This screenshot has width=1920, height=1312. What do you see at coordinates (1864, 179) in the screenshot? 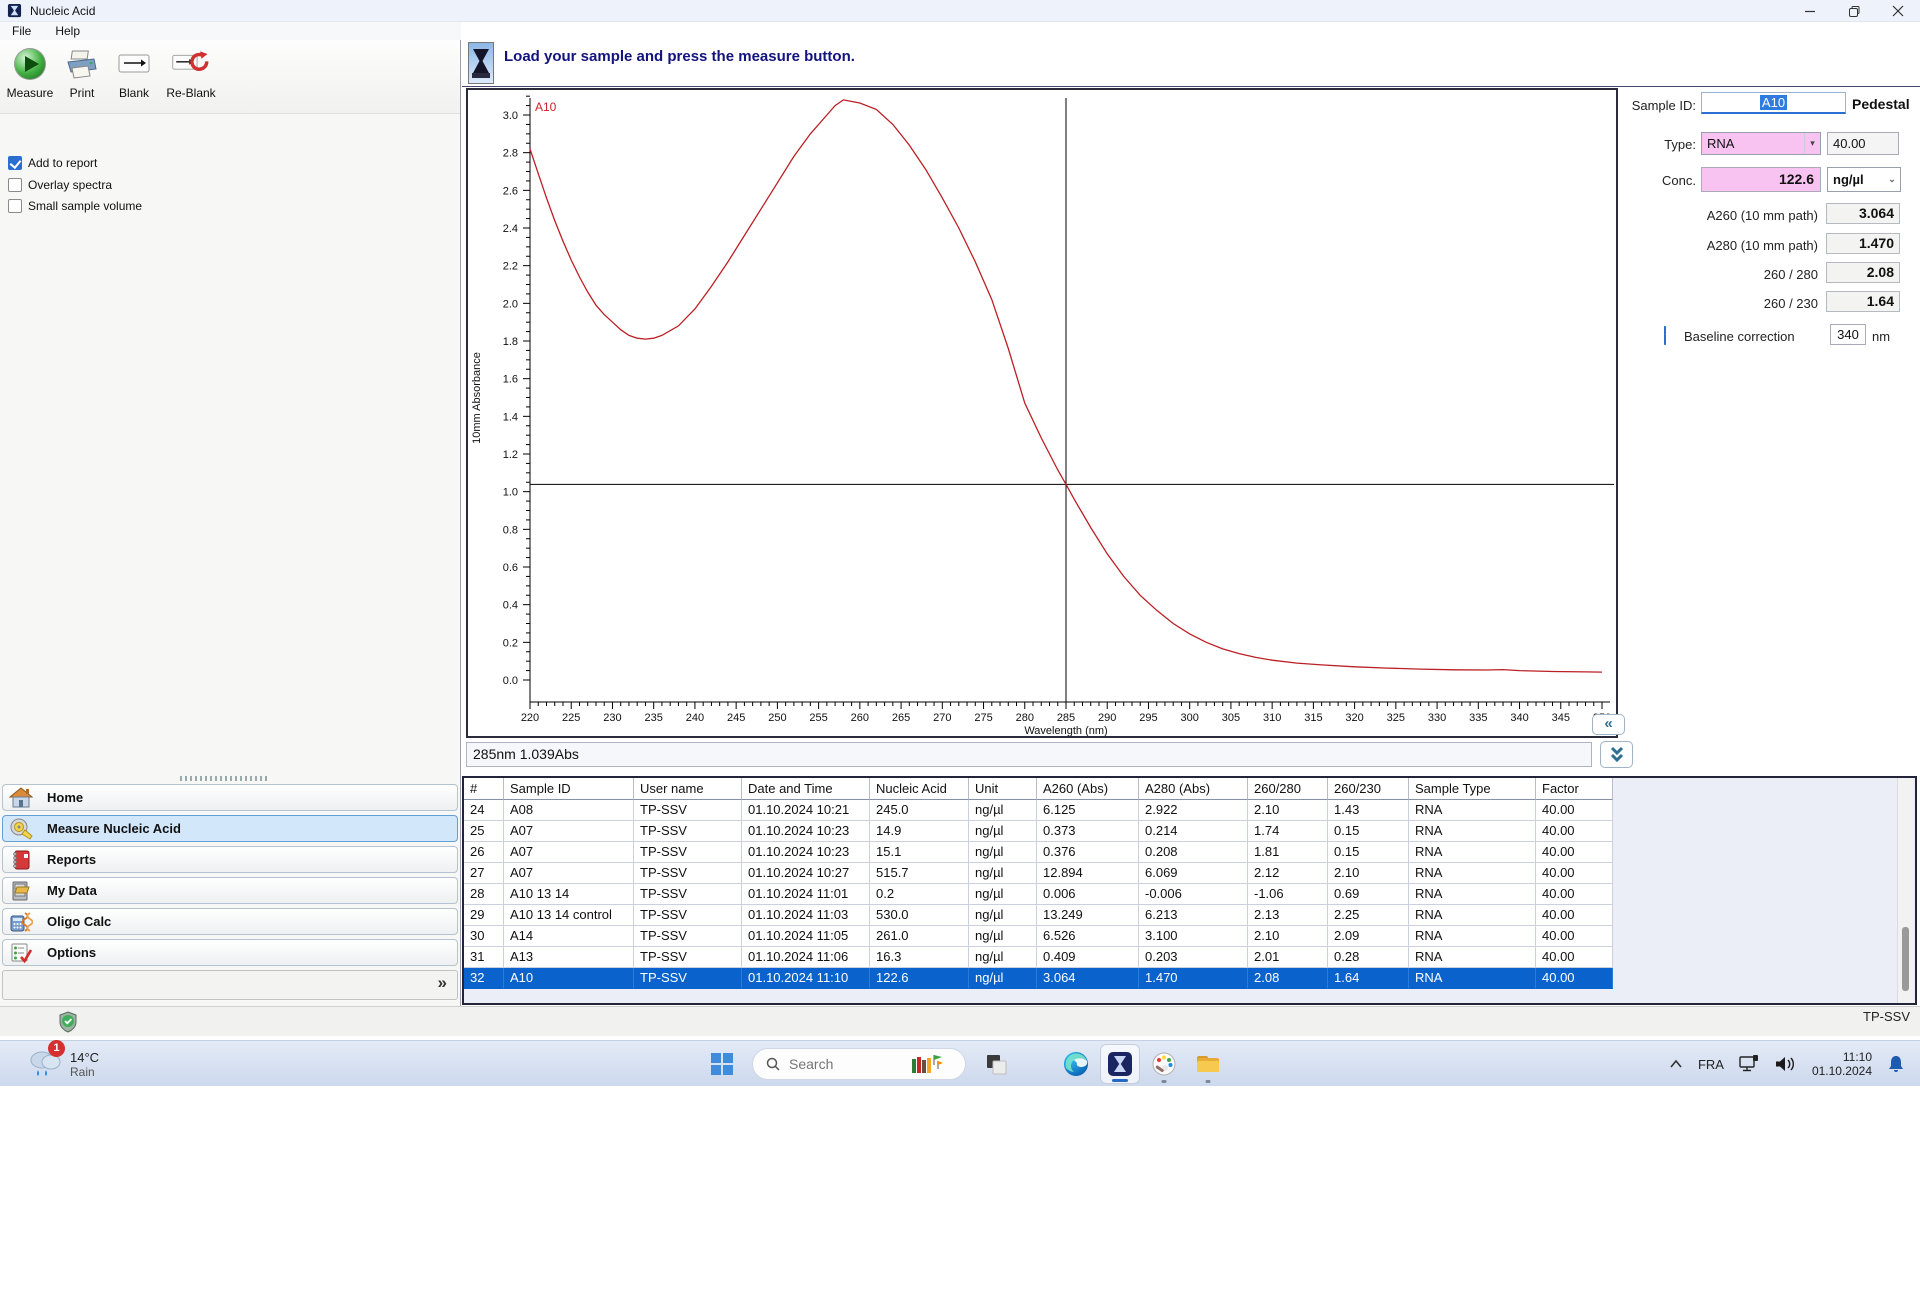
I see `conc-unit-dropdown: ng/µl ⌄` at bounding box center [1864, 179].